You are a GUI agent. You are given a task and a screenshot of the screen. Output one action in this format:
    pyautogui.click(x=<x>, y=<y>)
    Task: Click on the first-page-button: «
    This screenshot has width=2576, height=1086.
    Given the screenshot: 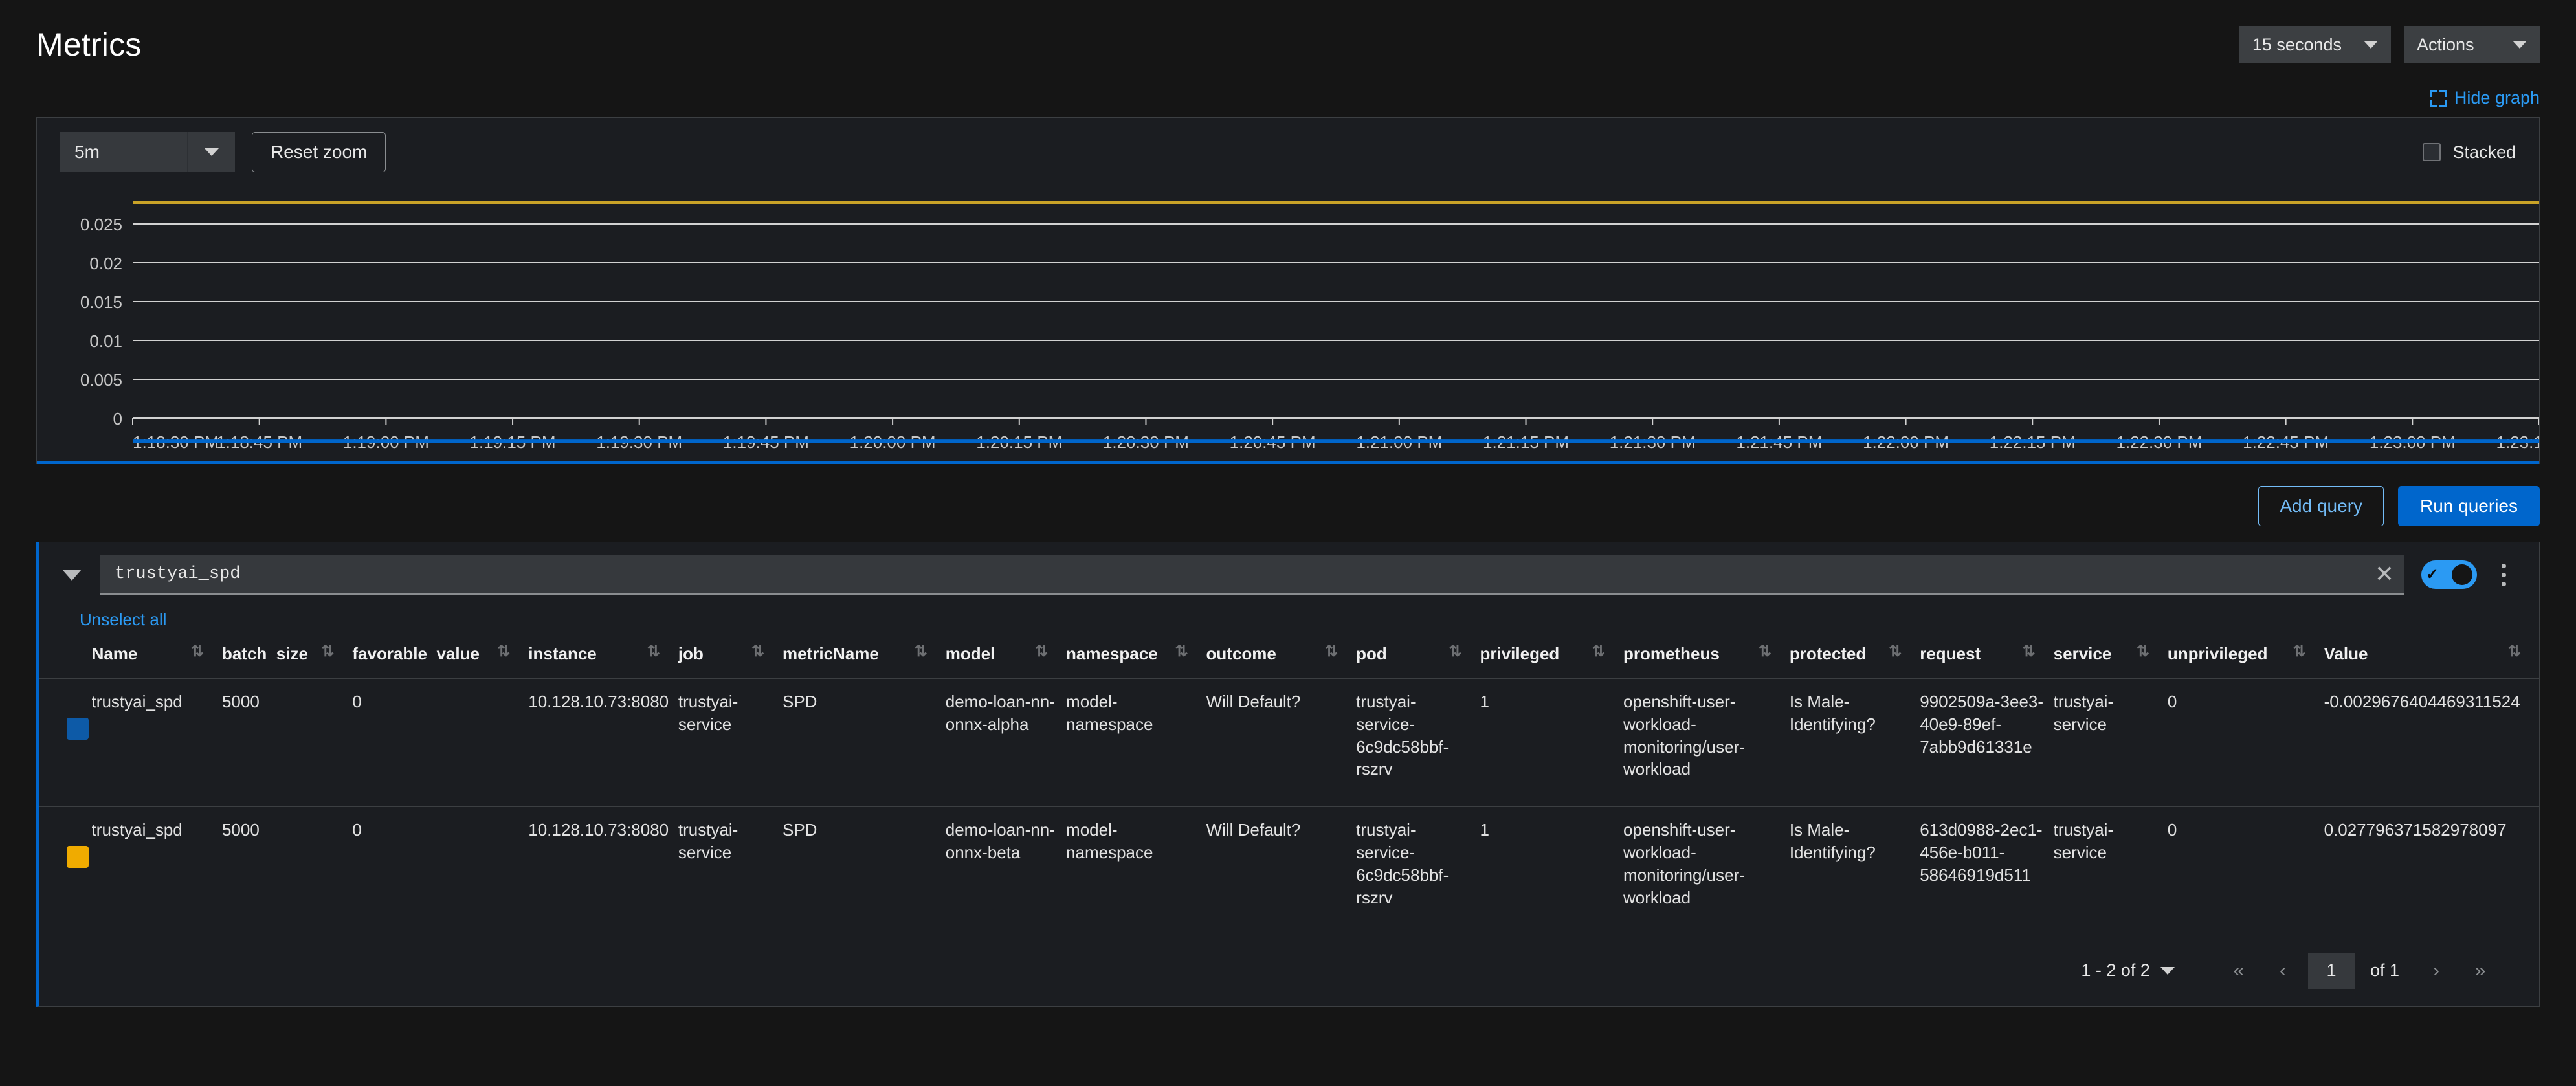 What is the action you would take?
    pyautogui.click(x=2239, y=971)
    